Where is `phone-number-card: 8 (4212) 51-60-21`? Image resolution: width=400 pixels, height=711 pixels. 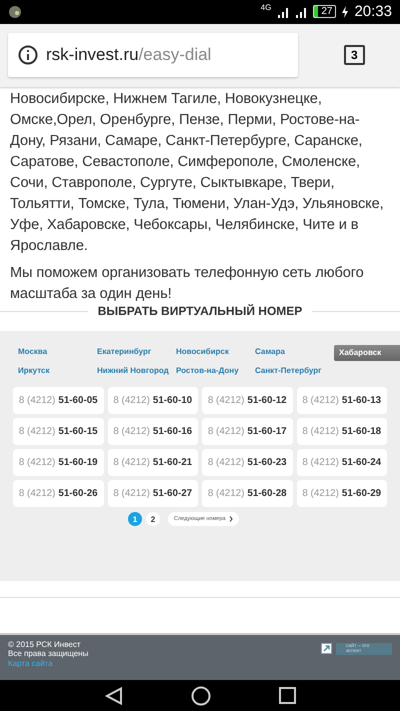 phone-number-card: 8 (4212) 51-60-21 is located at coordinates (153, 462).